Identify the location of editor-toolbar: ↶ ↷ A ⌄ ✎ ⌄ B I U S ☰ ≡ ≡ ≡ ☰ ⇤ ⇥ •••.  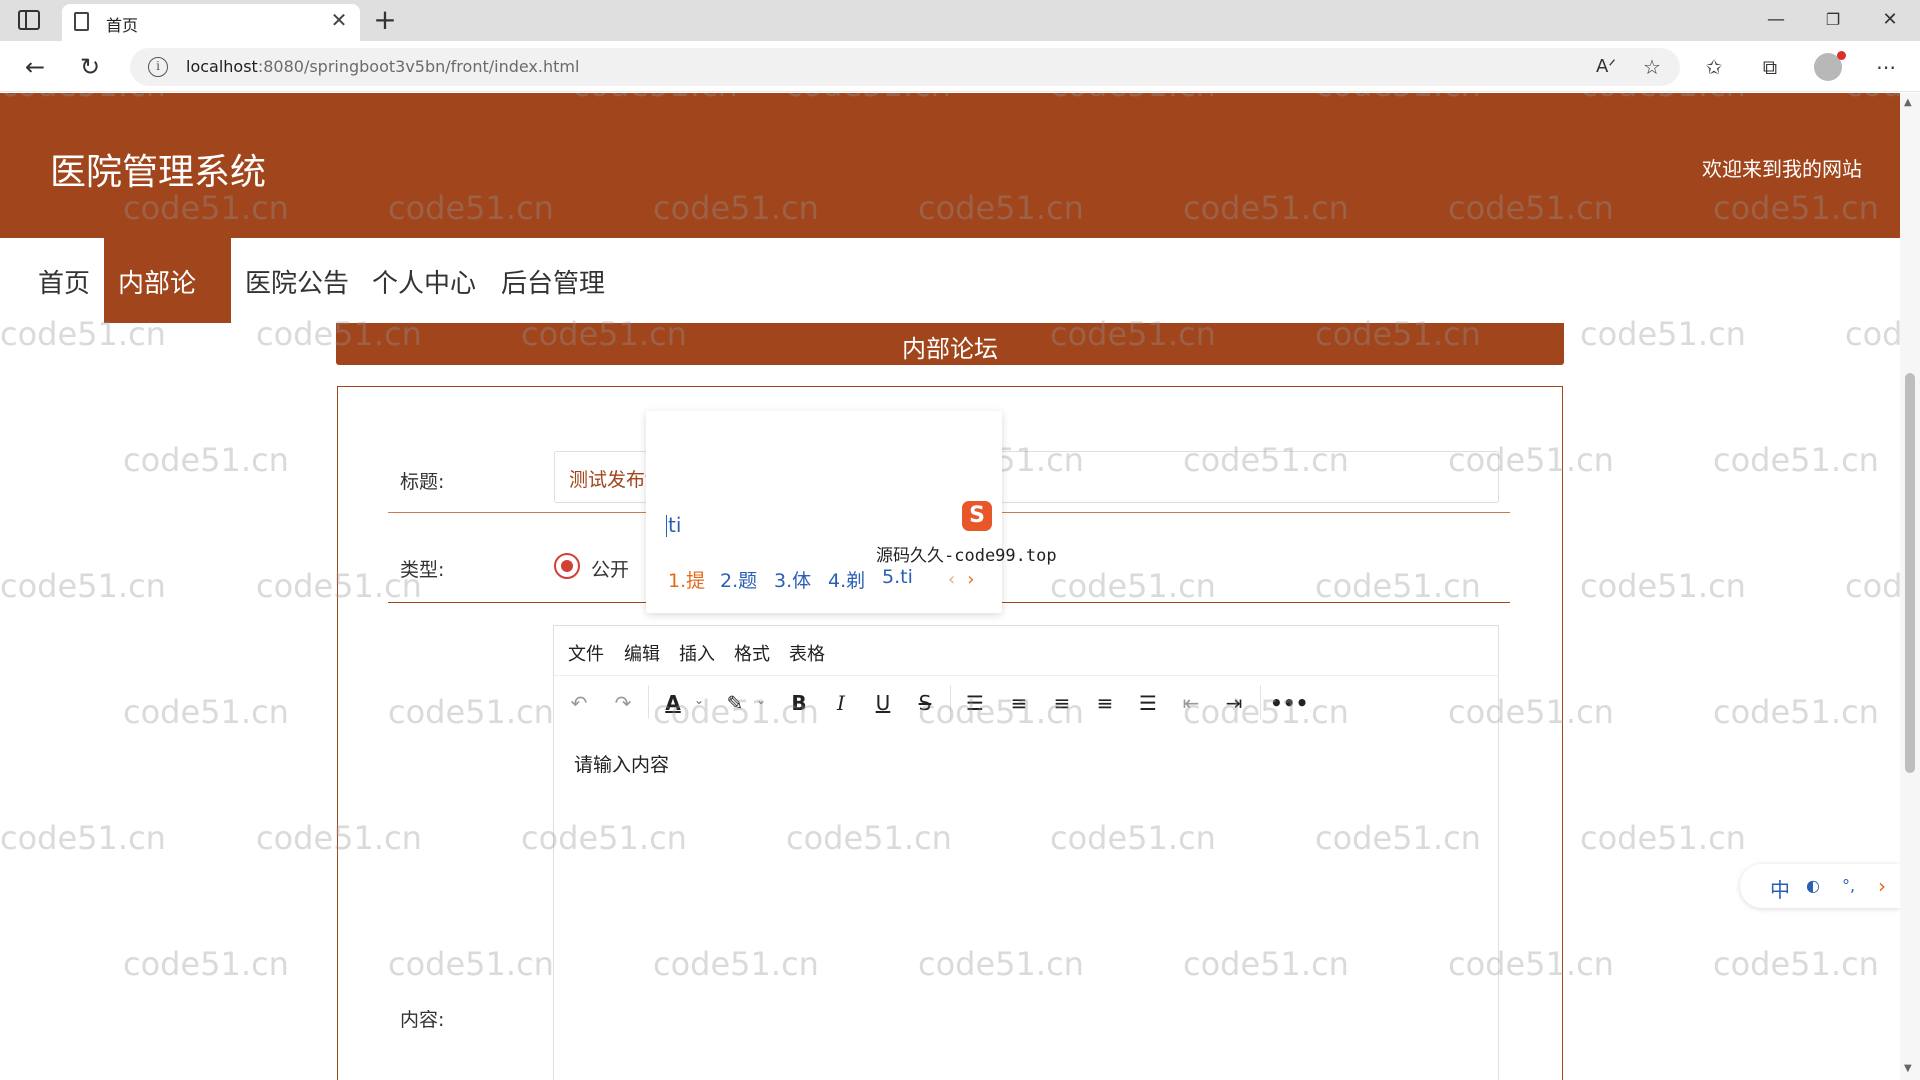
(1026, 702).